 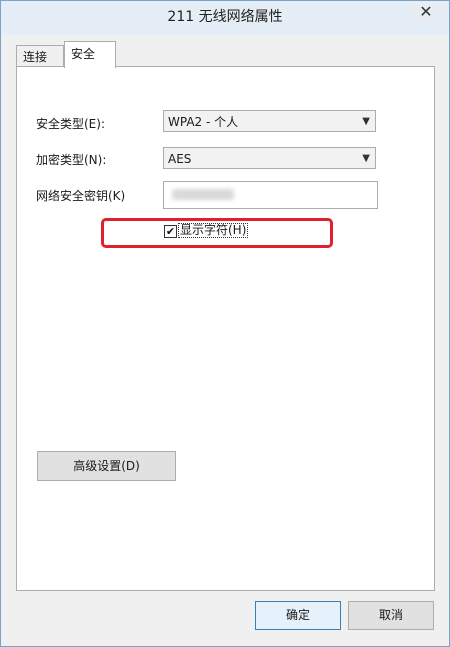 What do you see at coordinates (226, 54) in the screenshot?
I see `tab-bar: 连接 安全` at bounding box center [226, 54].